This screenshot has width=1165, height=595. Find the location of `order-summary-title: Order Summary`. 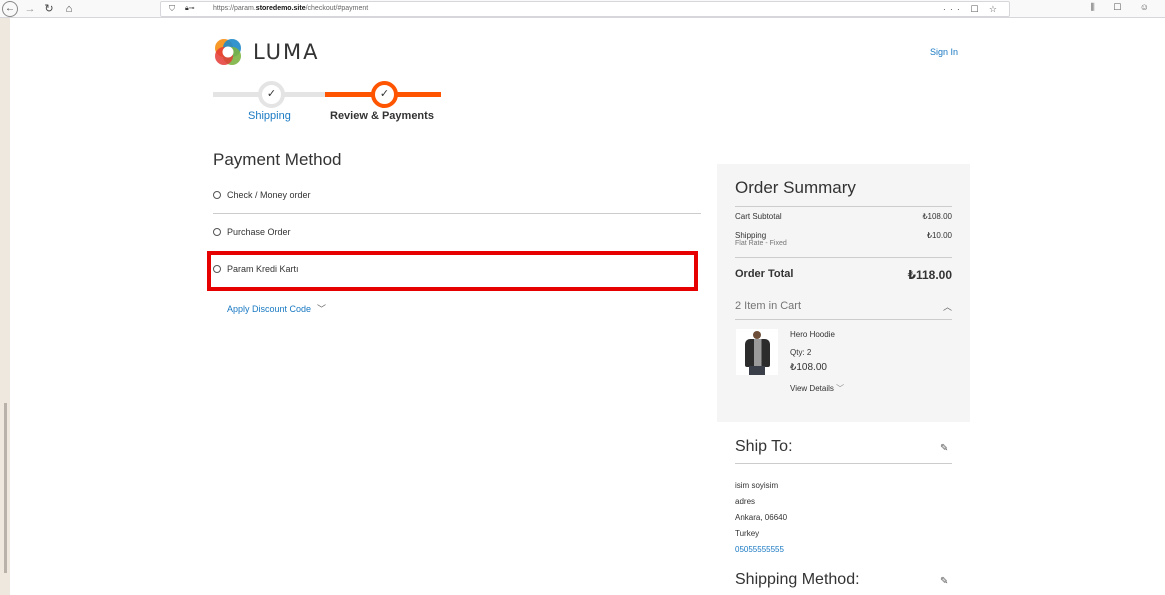

order-summary-title: Order Summary is located at coordinates (795, 187).